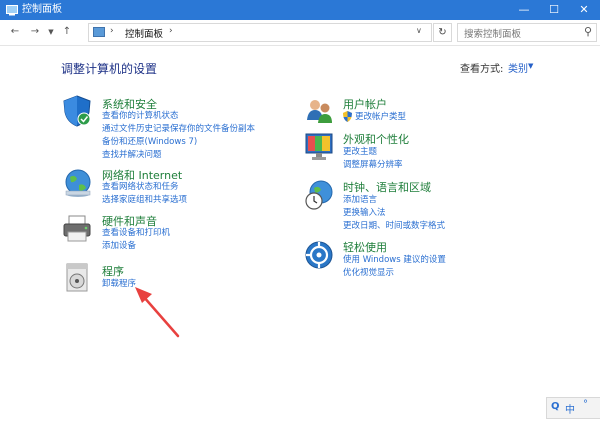  Describe the element at coordinates (364, 213) in the screenshot. I see `link-change-input-method: 更换输入法` at that location.